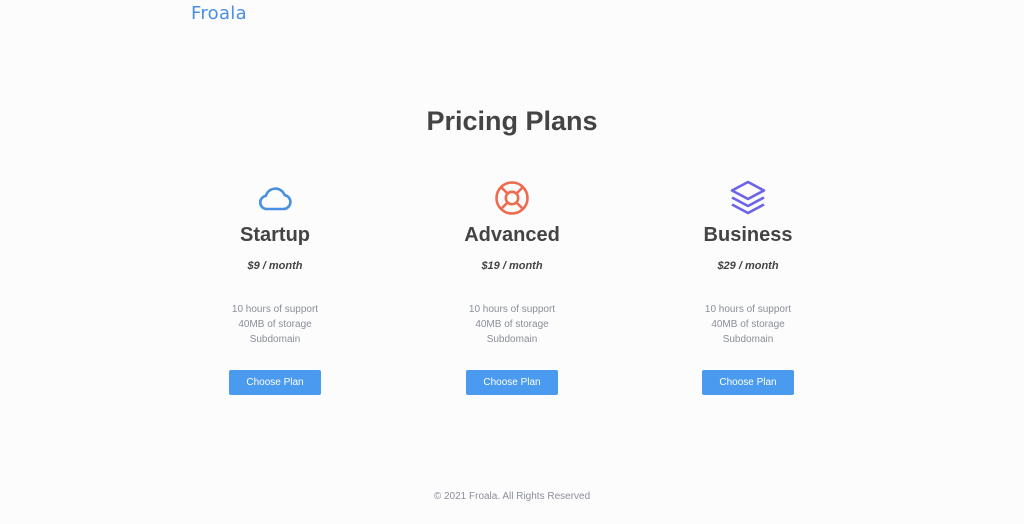 The width and height of the screenshot is (1024, 524). Describe the element at coordinates (512, 121) in the screenshot. I see `page-title: Pricing Plans` at that location.